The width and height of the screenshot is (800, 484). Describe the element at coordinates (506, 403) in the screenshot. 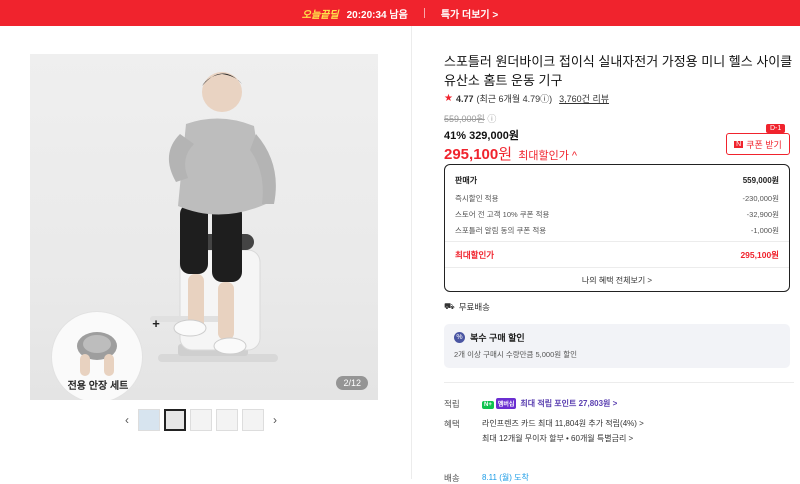

I see `membership-badge: 멤버십` at that location.